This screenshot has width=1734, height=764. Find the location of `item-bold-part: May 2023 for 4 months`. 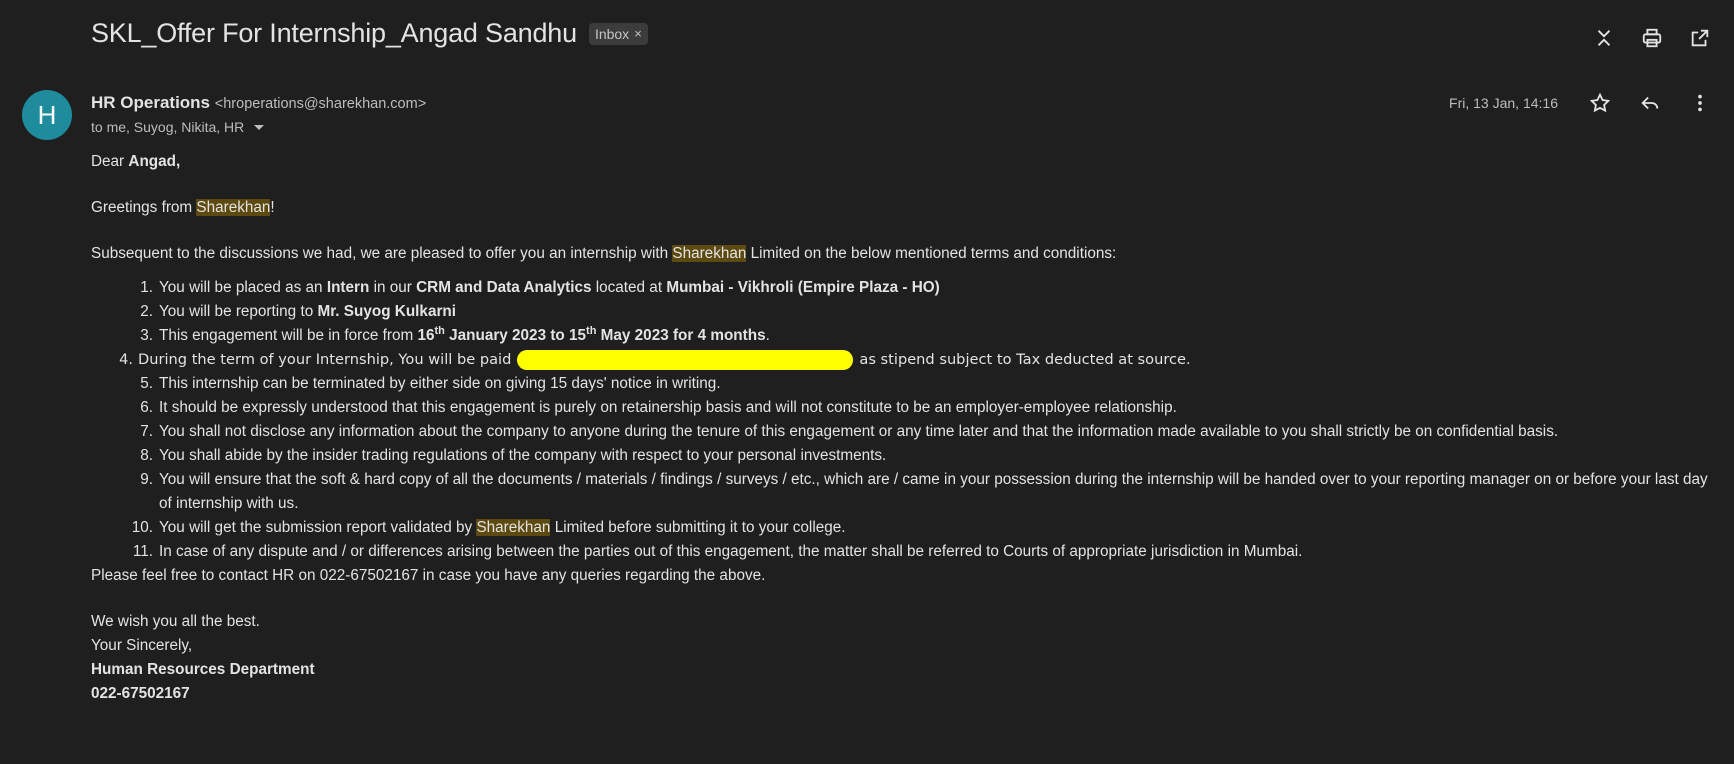

item-bold-part: May 2023 for 4 months is located at coordinates (681, 335).